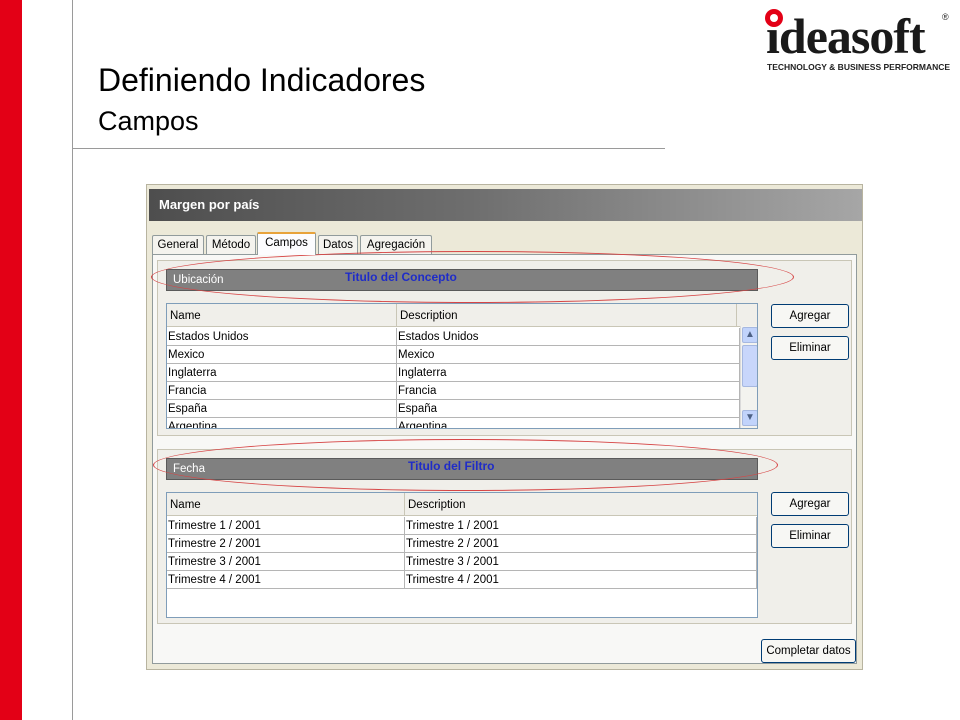 The width and height of the screenshot is (960, 720). I want to click on cell-name: Argentina, so click(282, 423).